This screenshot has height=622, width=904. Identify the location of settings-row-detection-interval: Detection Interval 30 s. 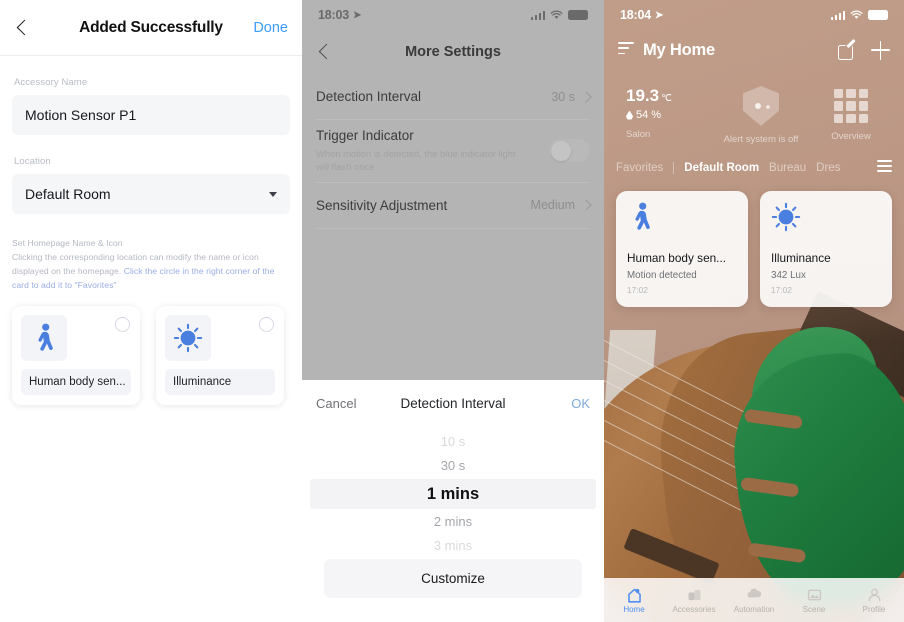
(454, 97).